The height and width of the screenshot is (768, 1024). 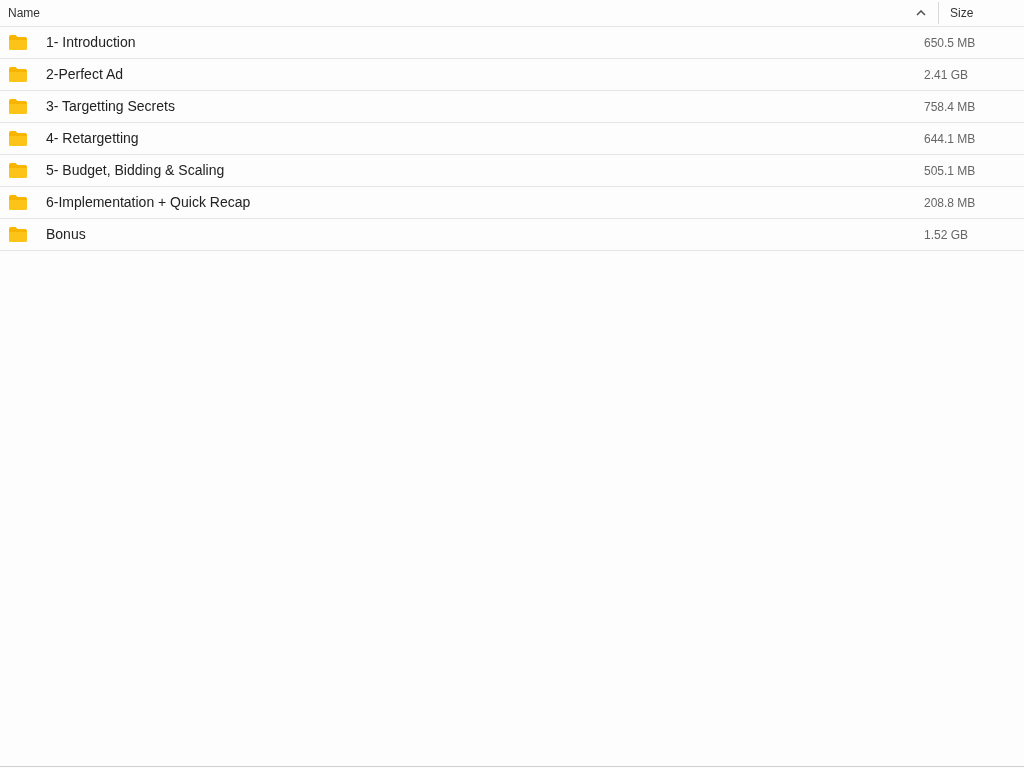 I want to click on column-header: Name, so click(x=462, y=13).